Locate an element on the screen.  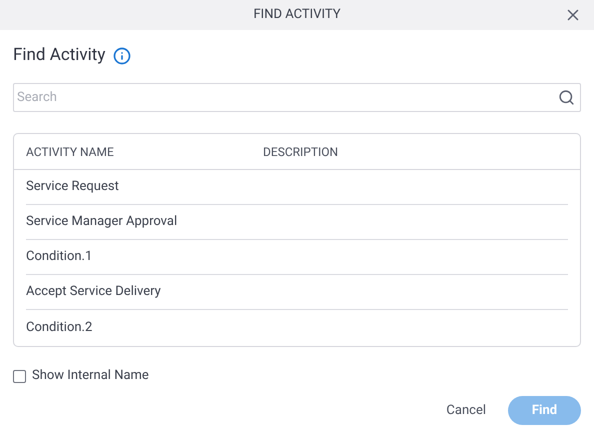
cancel-button: Cancel is located at coordinates (466, 410).